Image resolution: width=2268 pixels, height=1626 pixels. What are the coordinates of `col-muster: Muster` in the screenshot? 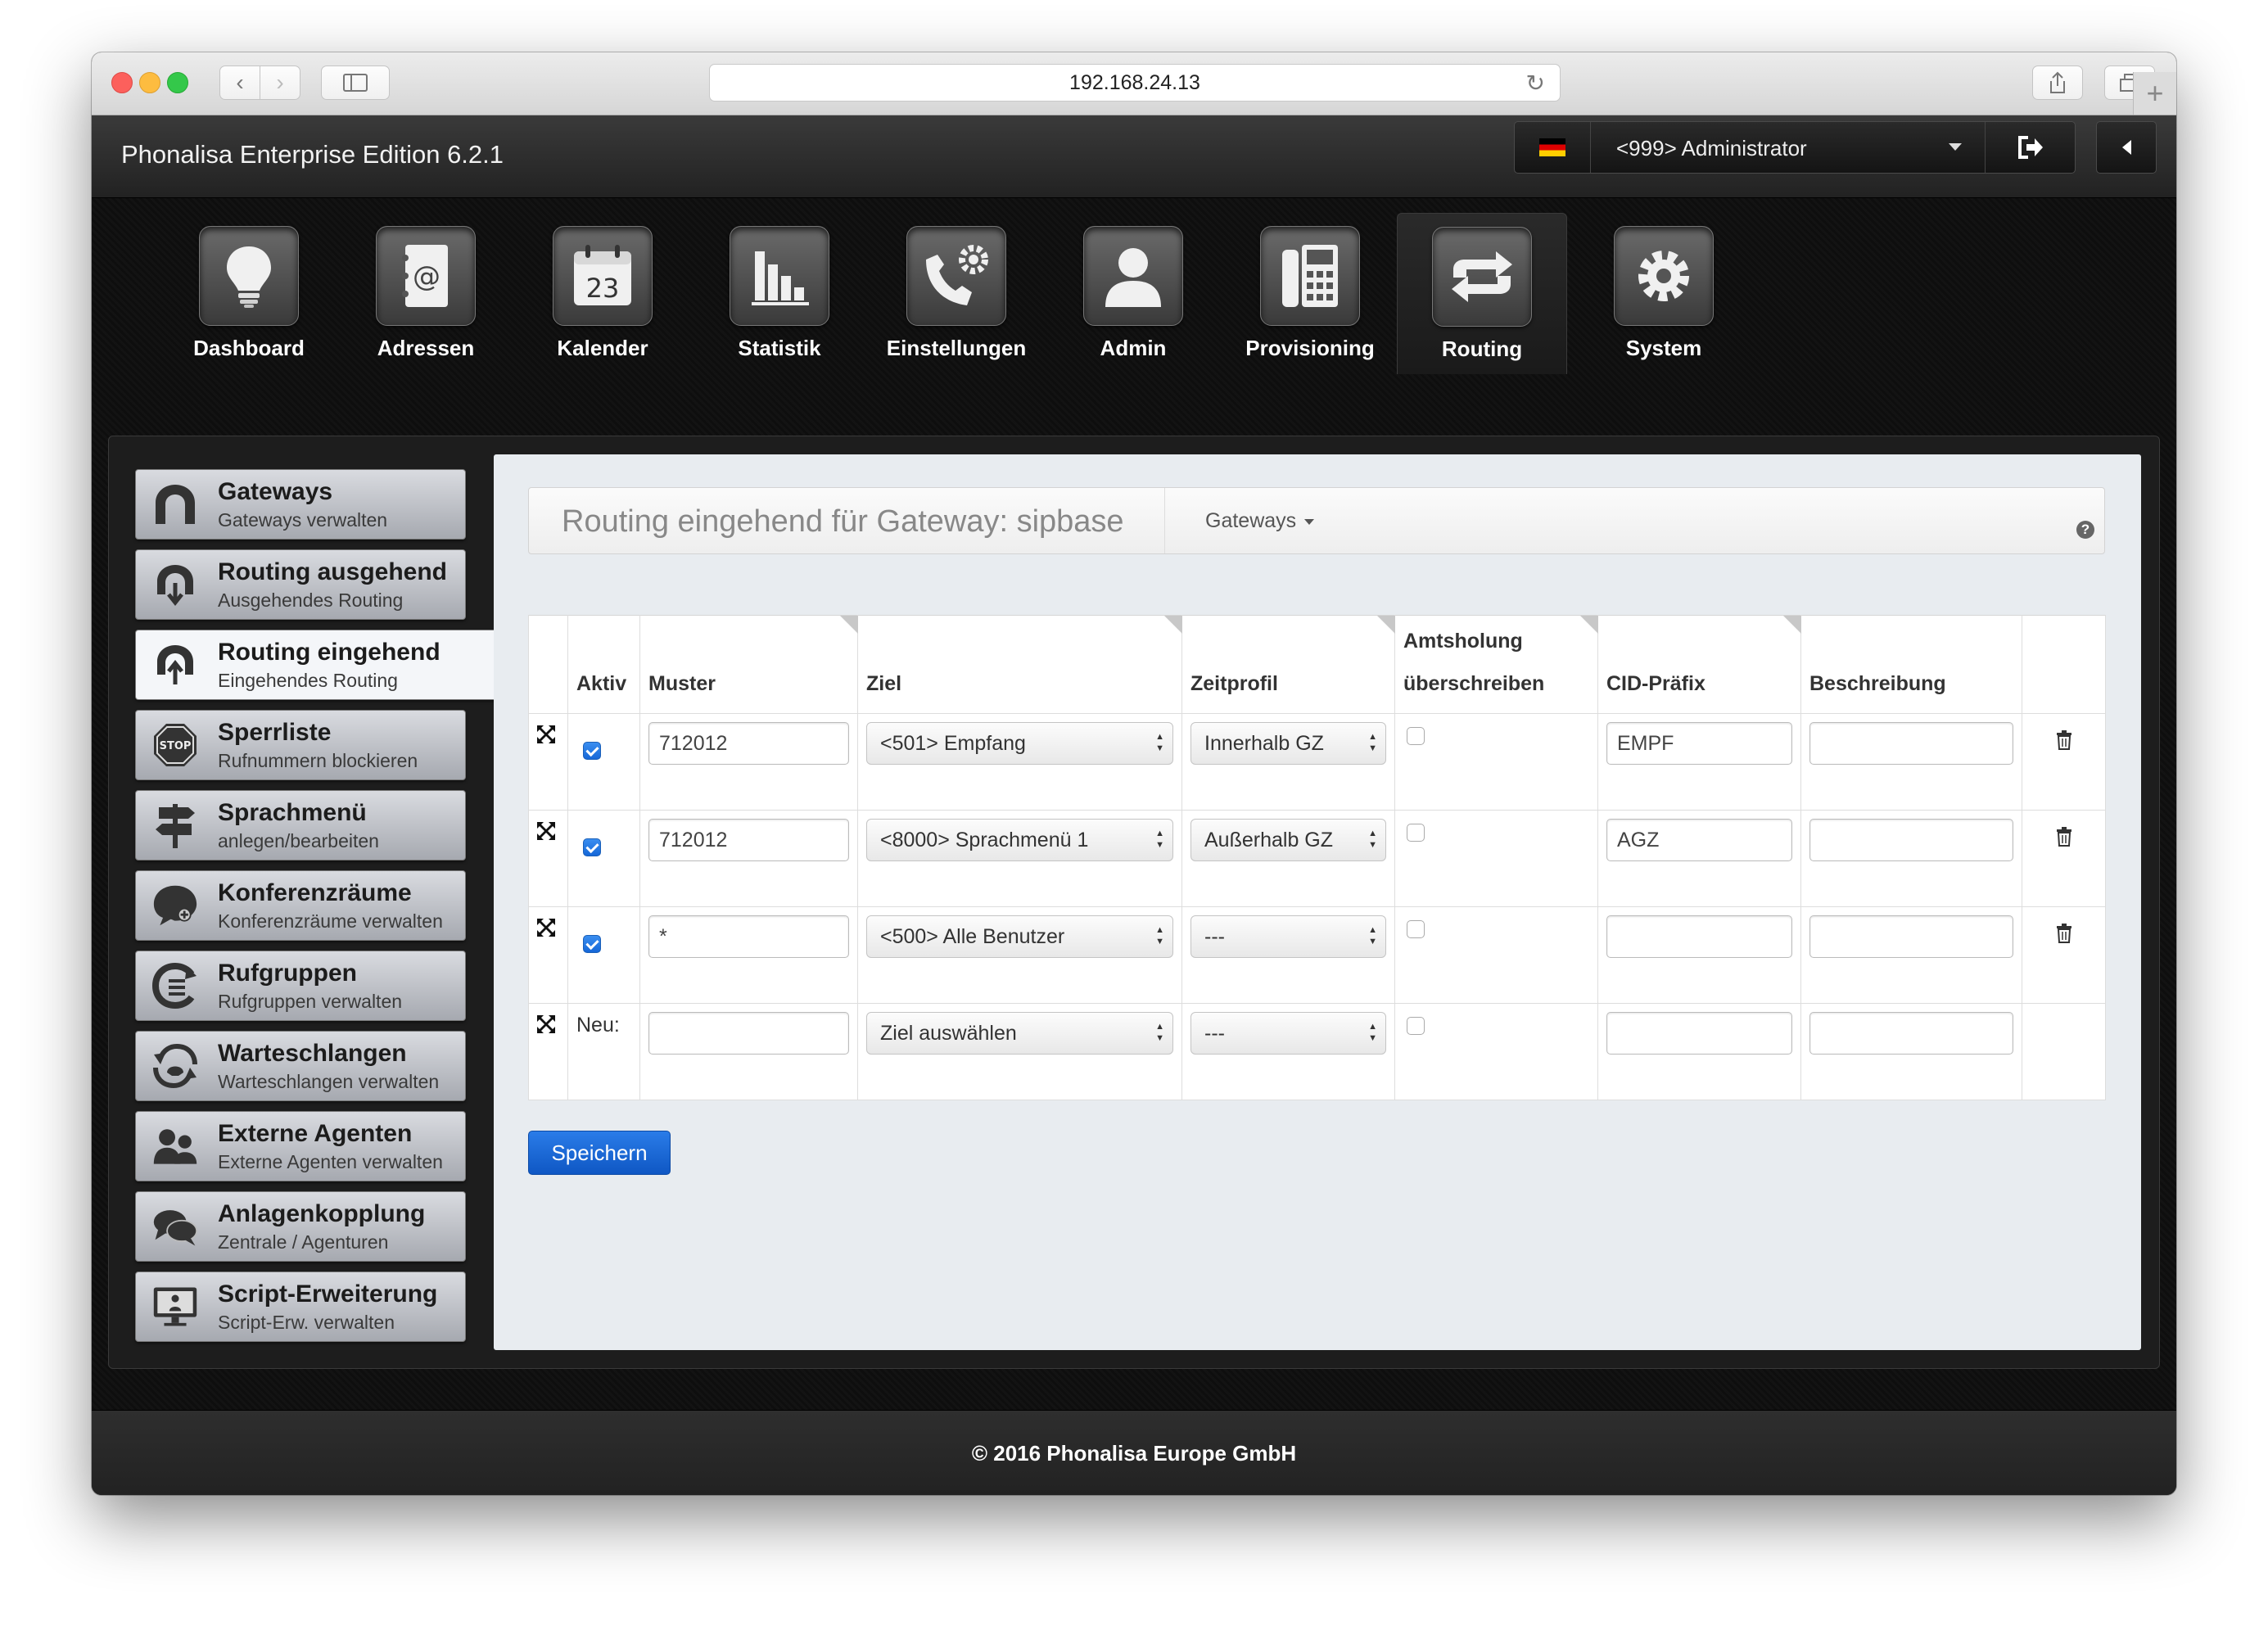 It's located at (749, 664).